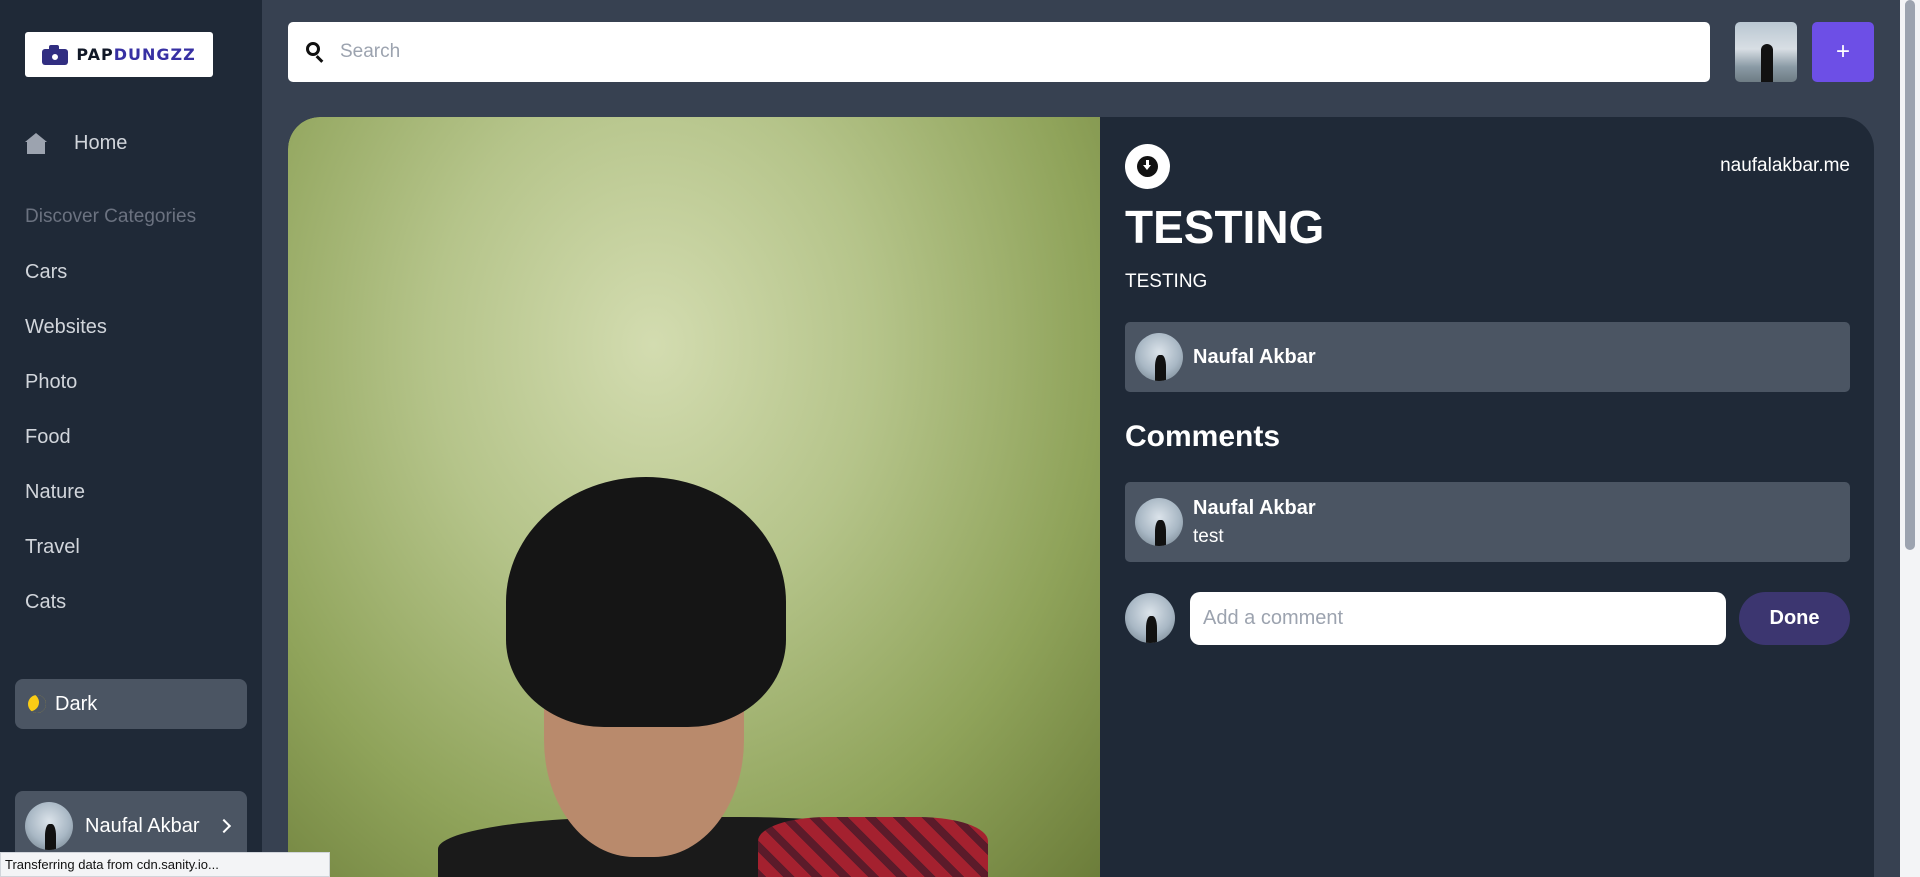  Describe the element at coordinates (66, 619) in the screenshot. I see `category-item-cats: Cats` at that location.